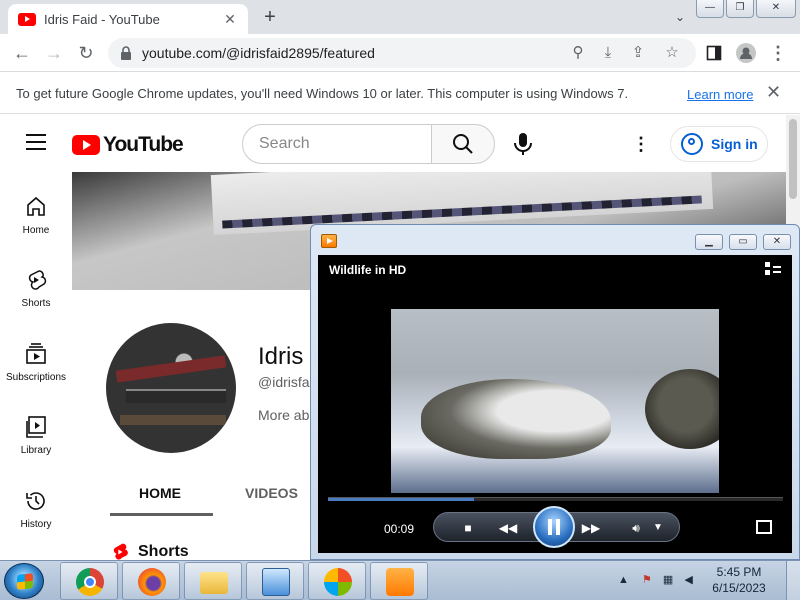  Describe the element at coordinates (337, 144) in the screenshot. I see `search-input: Search` at that location.